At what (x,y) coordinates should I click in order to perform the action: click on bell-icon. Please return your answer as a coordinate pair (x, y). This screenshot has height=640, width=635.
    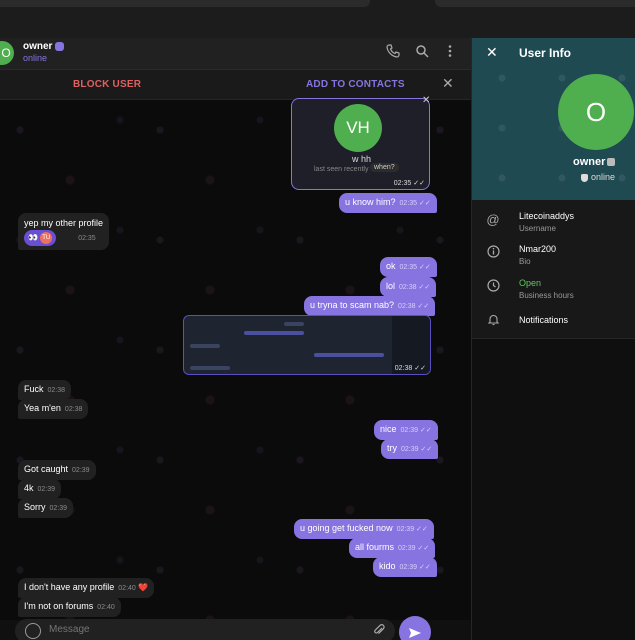
    Looking at the image, I should click on (493, 321).